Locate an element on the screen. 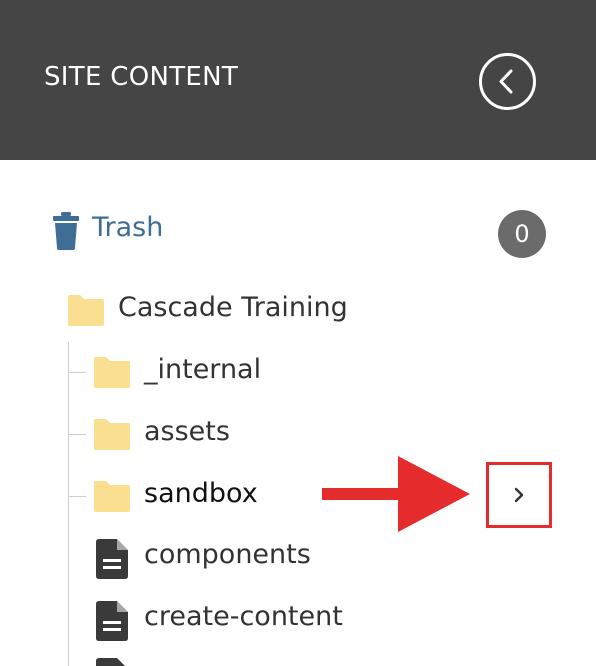  trash-label: Trash is located at coordinates (128, 227).